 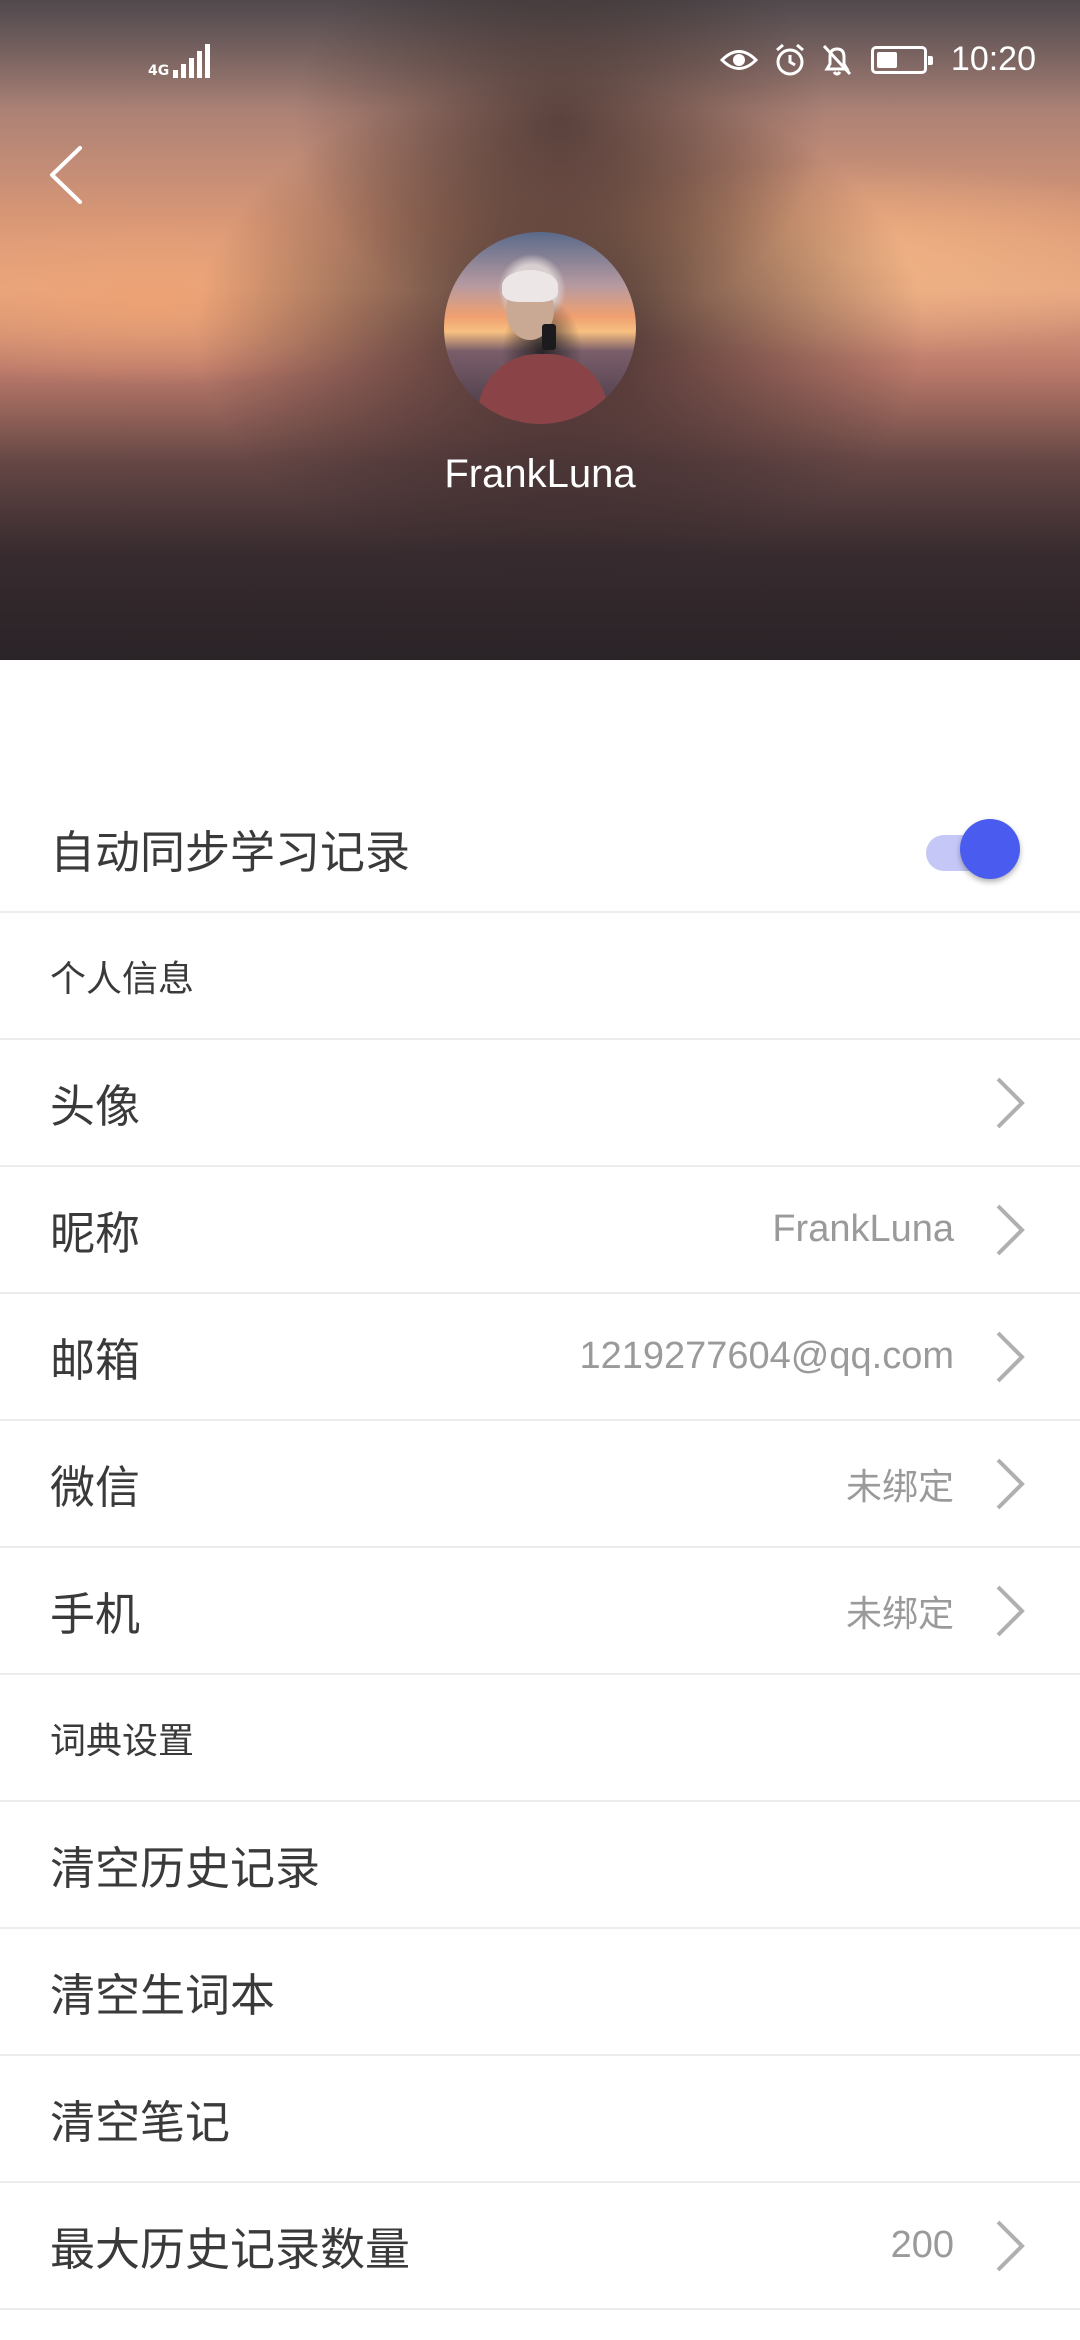 I want to click on auto-sync-label: 自动同步学习记录, so click(x=230, y=852).